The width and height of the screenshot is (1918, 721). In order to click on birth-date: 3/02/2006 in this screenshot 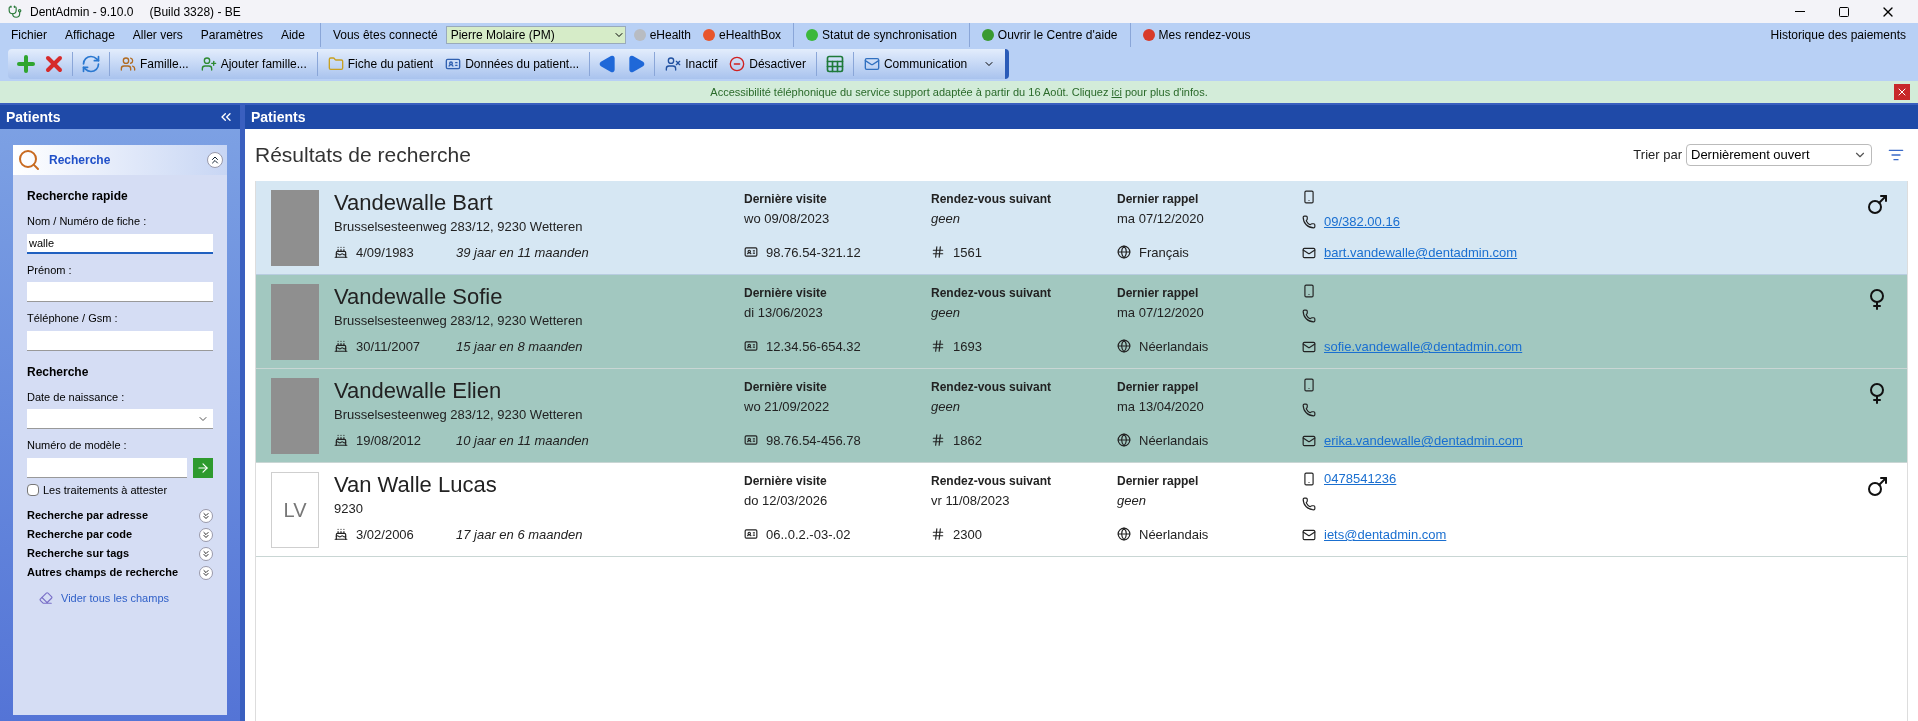, I will do `click(385, 534)`.